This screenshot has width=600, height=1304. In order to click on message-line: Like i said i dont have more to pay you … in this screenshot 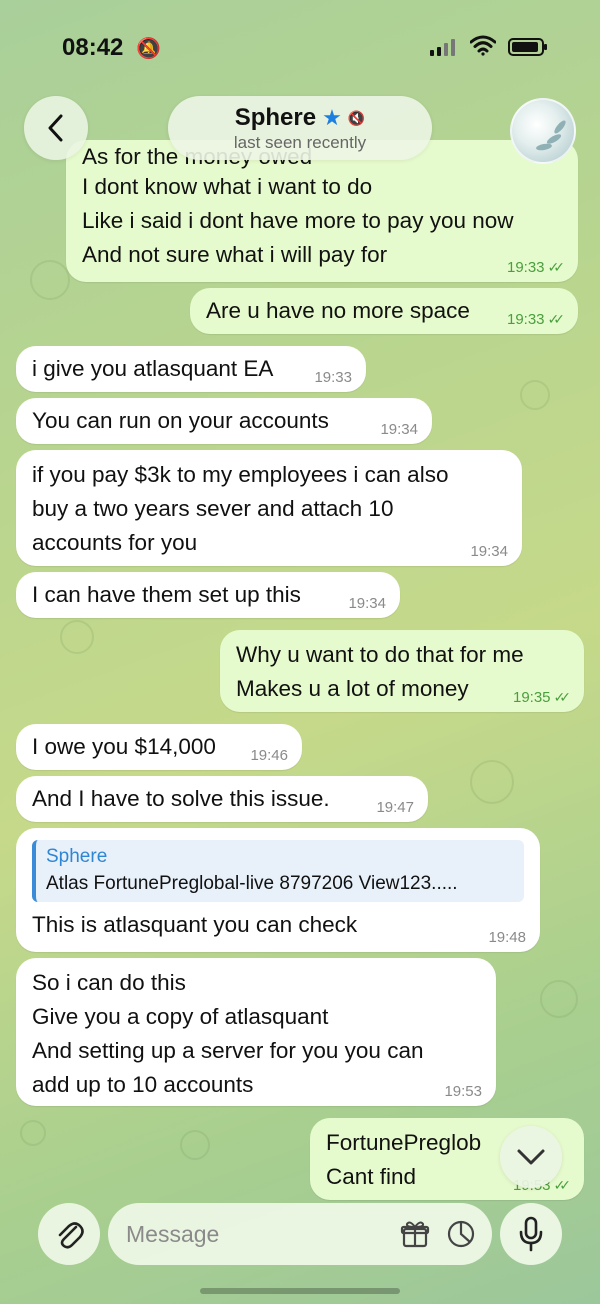, I will do `click(298, 220)`.